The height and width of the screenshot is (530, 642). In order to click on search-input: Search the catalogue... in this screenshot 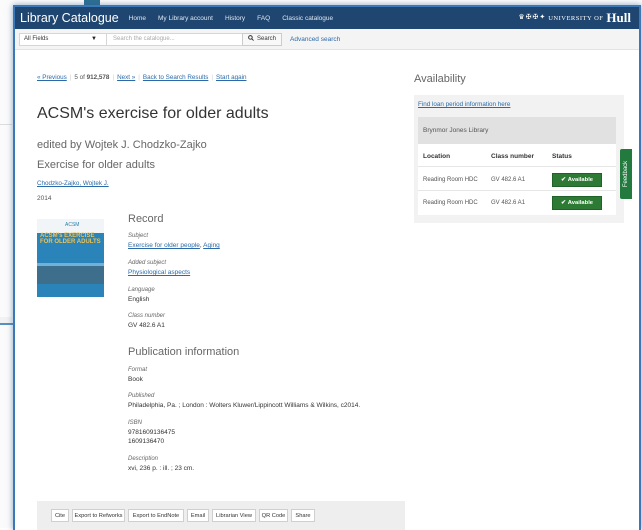, I will do `click(175, 39)`.